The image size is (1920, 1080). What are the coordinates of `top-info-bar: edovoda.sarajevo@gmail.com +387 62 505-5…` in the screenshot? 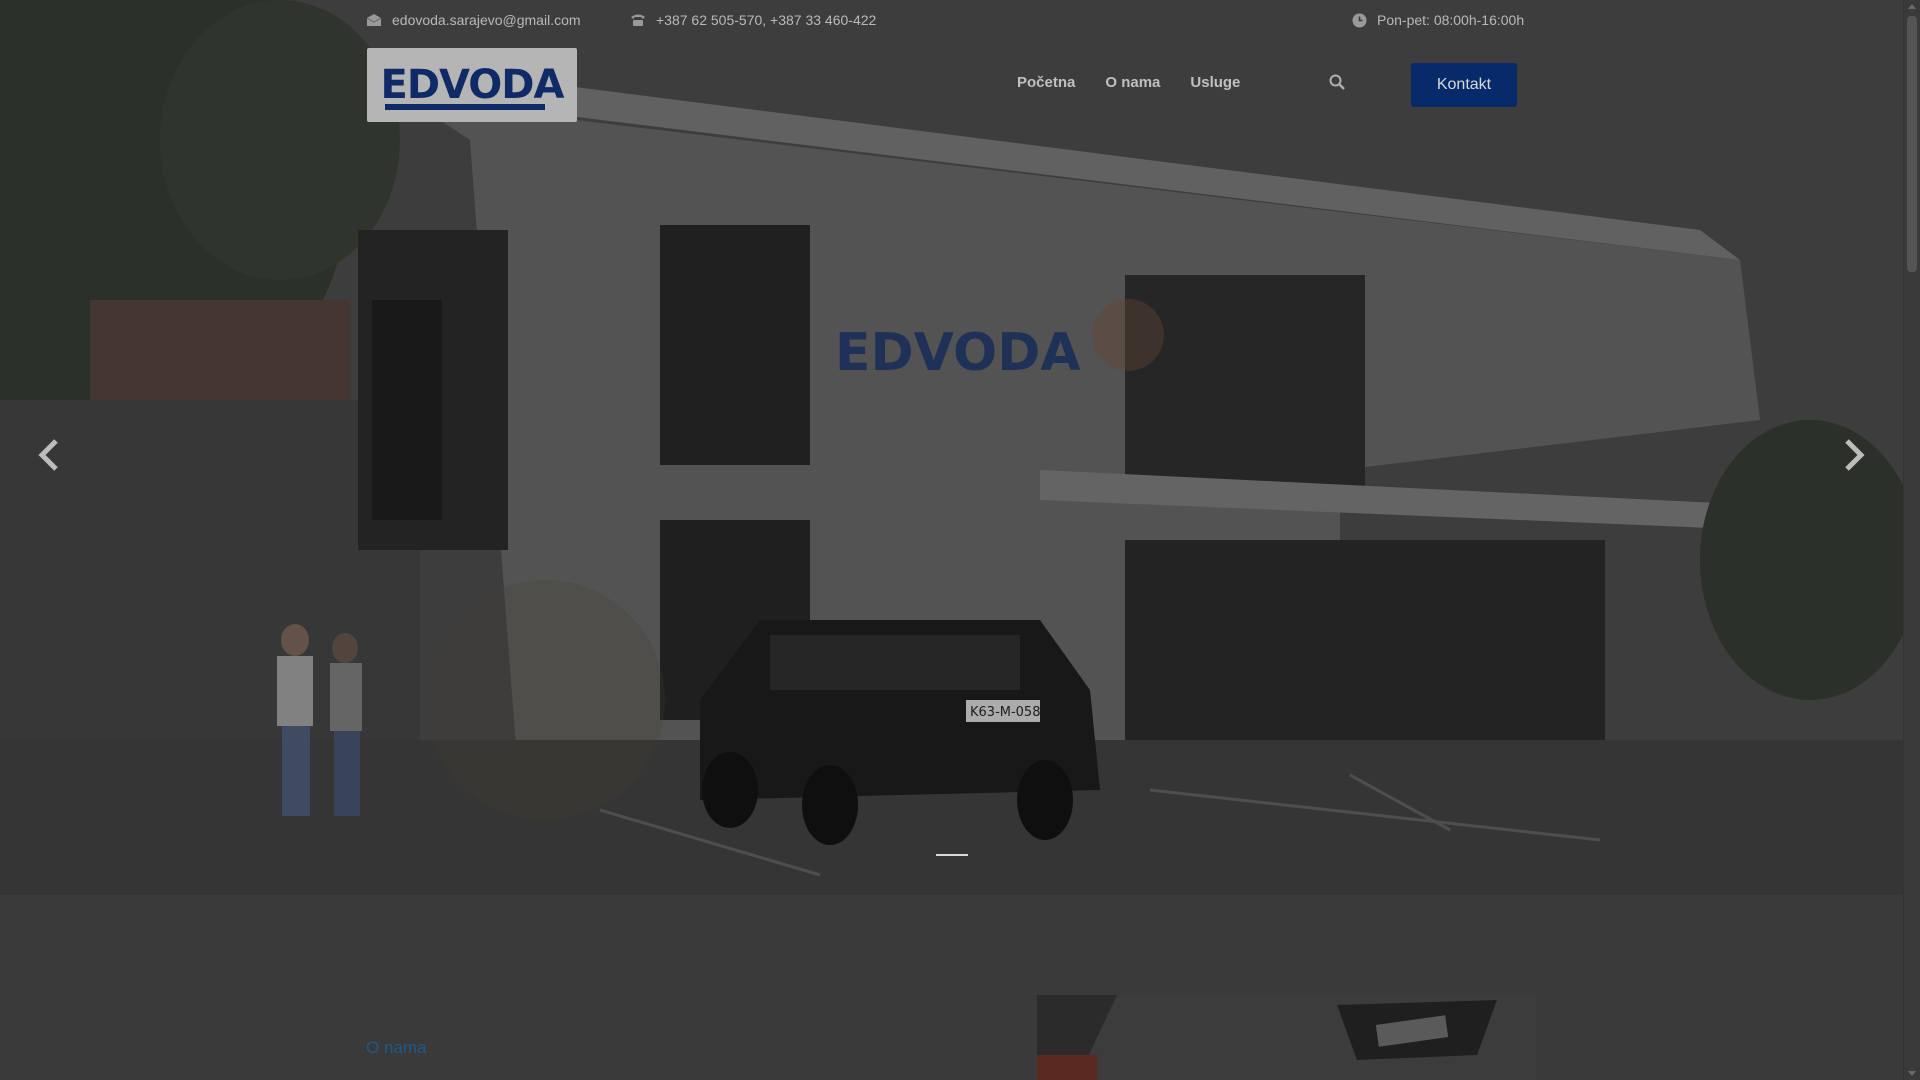 It's located at (952, 24).